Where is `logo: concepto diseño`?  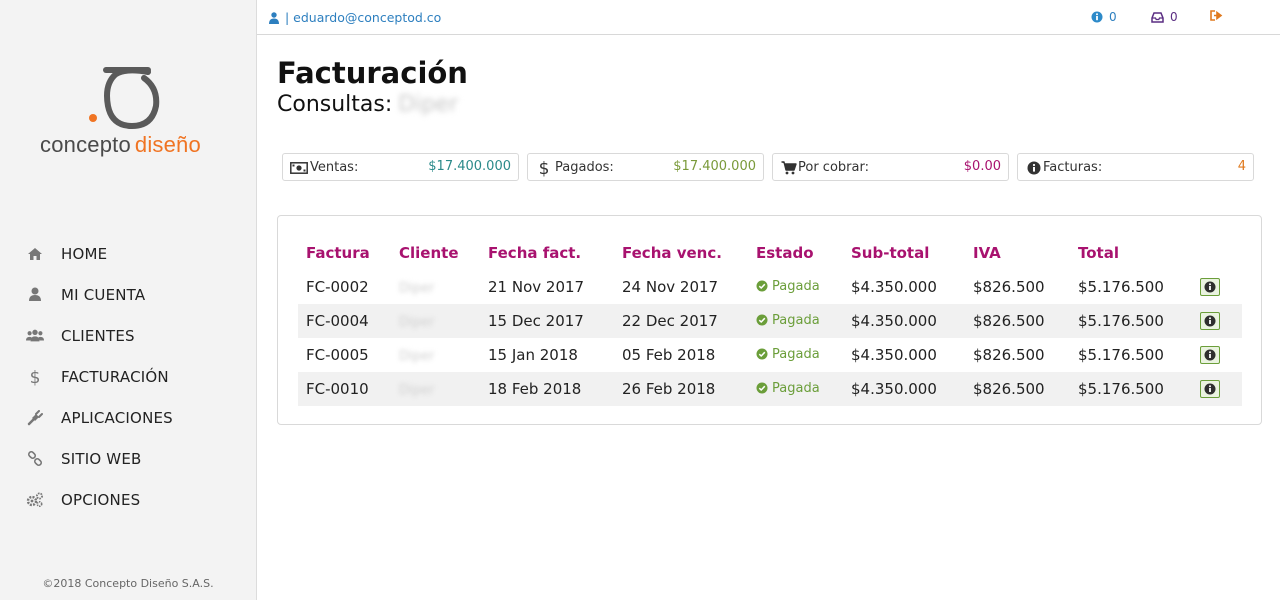 logo: concepto diseño is located at coordinates (130, 116).